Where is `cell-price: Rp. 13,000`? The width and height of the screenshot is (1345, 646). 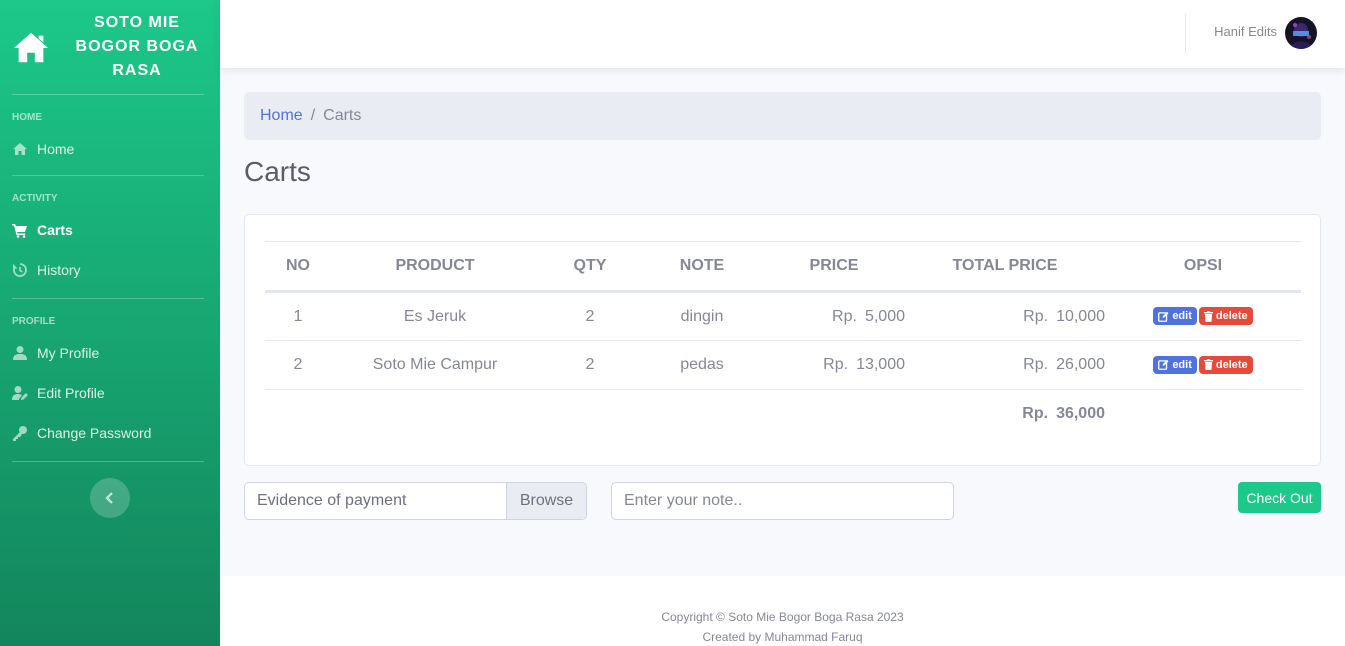 cell-price: Rp. 13,000 is located at coordinates (834, 365).